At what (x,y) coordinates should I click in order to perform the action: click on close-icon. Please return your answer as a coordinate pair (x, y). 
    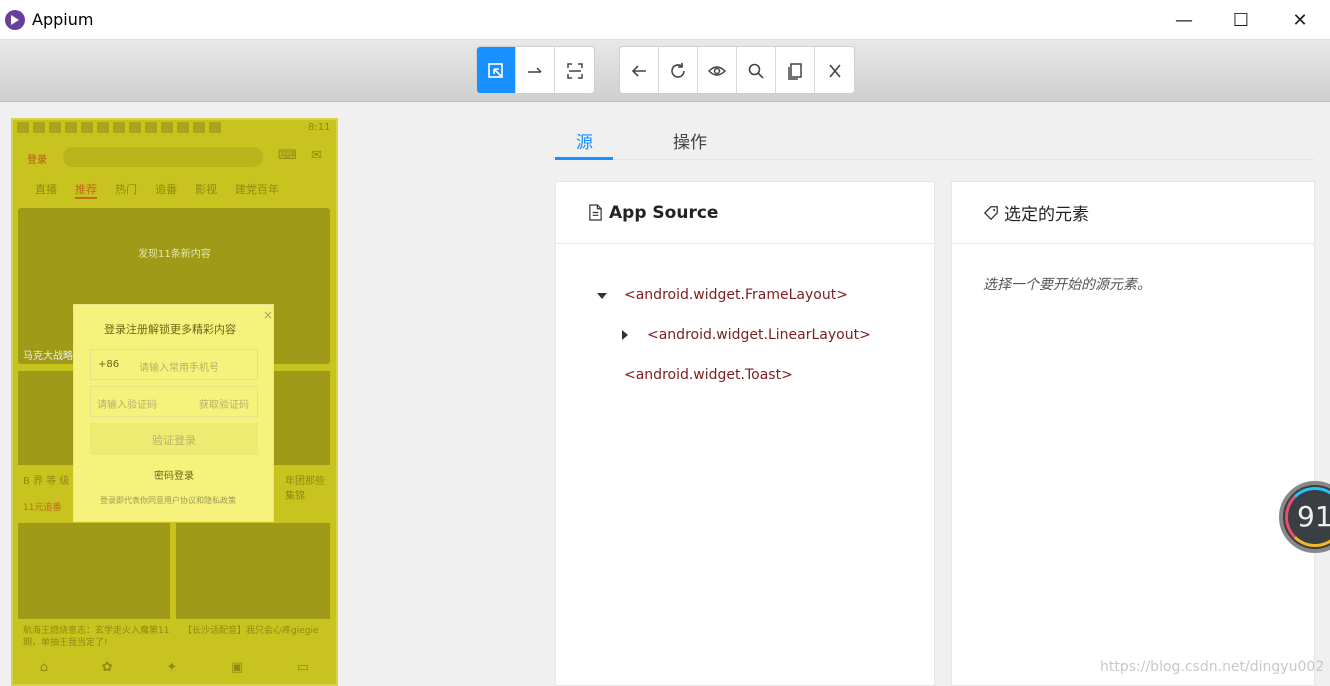
    Looking at the image, I should click on (834, 71).